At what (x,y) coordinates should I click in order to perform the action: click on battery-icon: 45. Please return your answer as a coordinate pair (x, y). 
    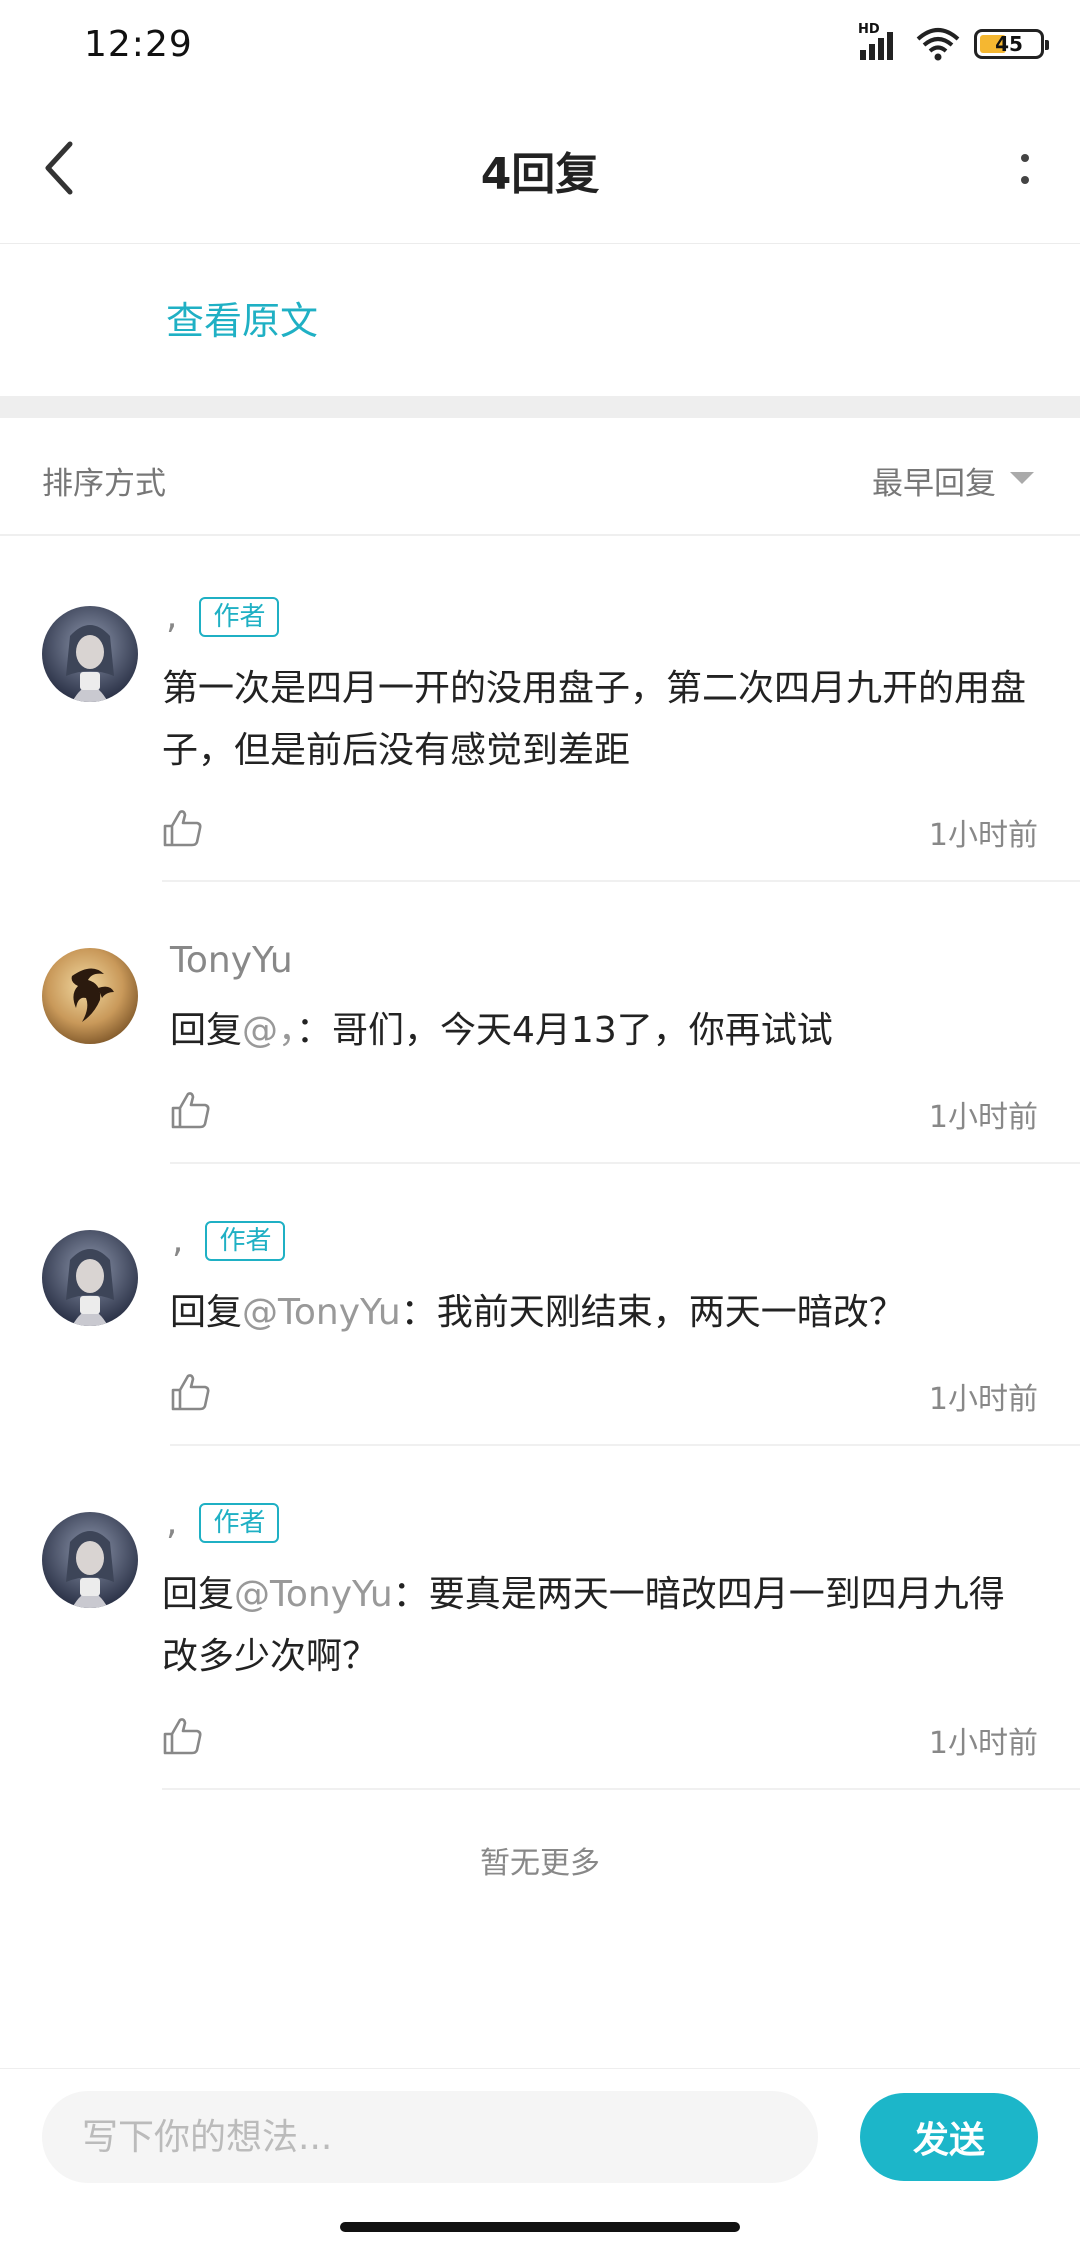
    Looking at the image, I should click on (1011, 44).